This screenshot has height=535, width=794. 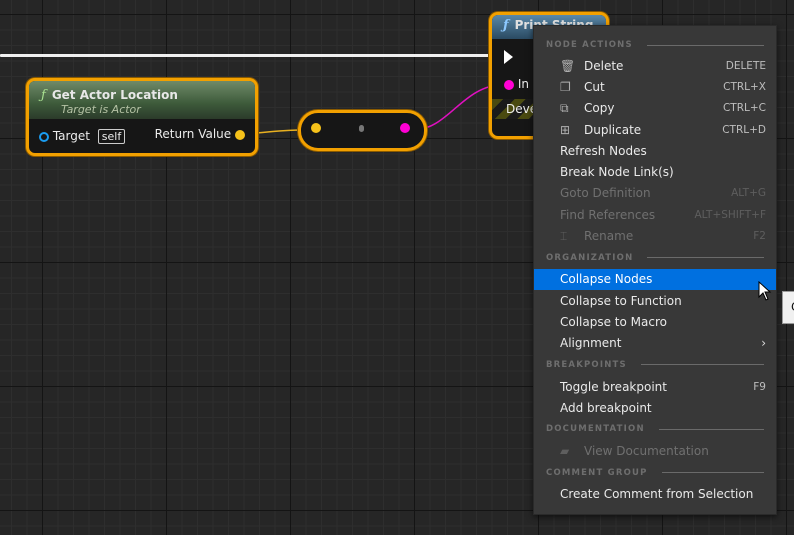 What do you see at coordinates (590, 257) in the screenshot?
I see `section-title: ORGANIZATION` at bounding box center [590, 257].